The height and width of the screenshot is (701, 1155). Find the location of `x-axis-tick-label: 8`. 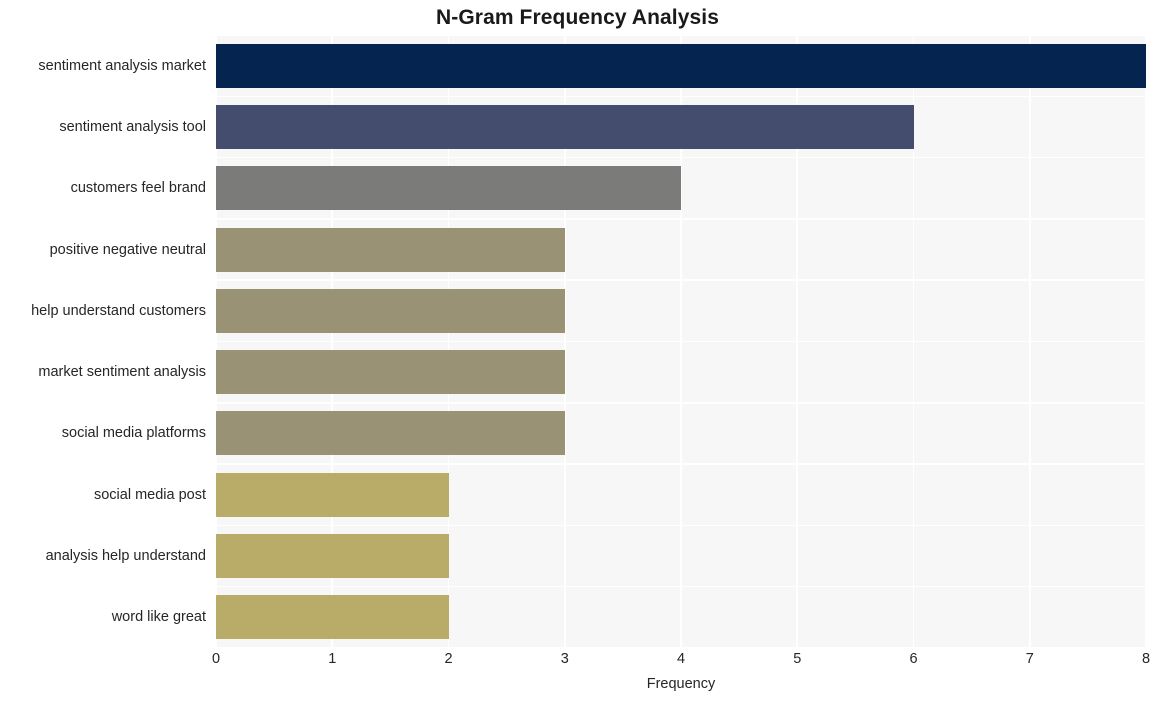

x-axis-tick-label: 8 is located at coordinates (1146, 659).